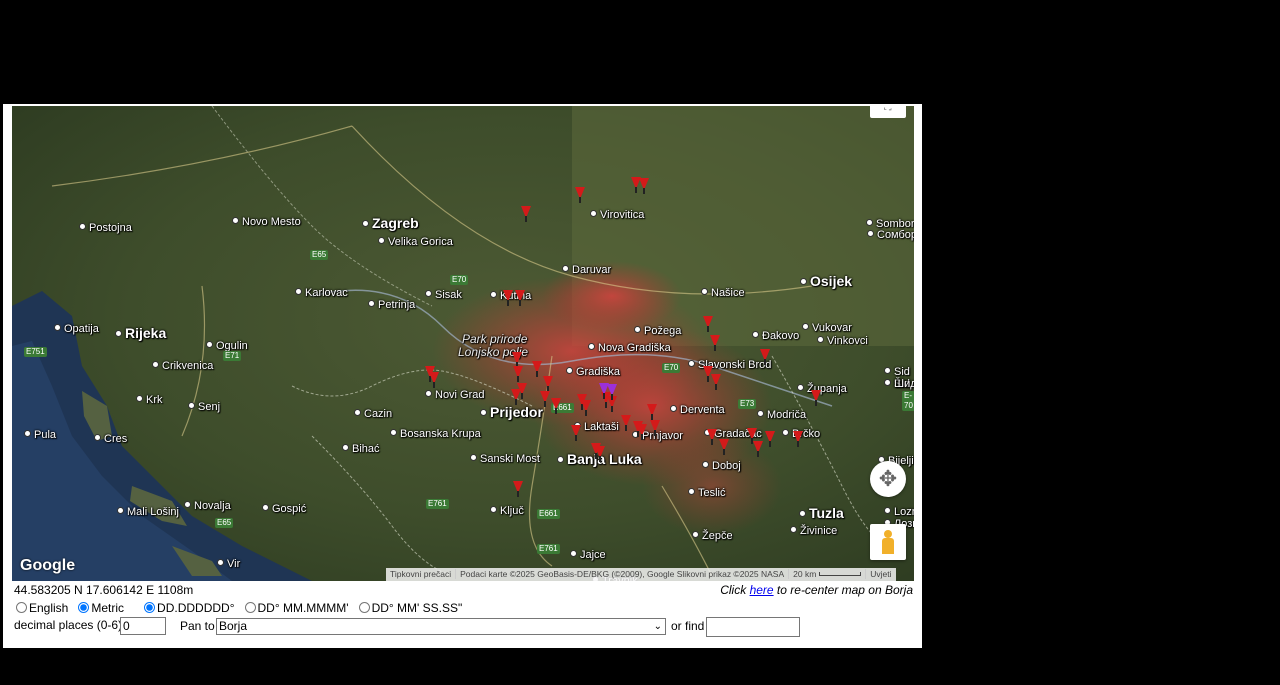 Image resolution: width=1280 pixels, height=685 pixels. Describe the element at coordinates (101, 608) in the screenshot. I see `metric-option: Metric` at that location.